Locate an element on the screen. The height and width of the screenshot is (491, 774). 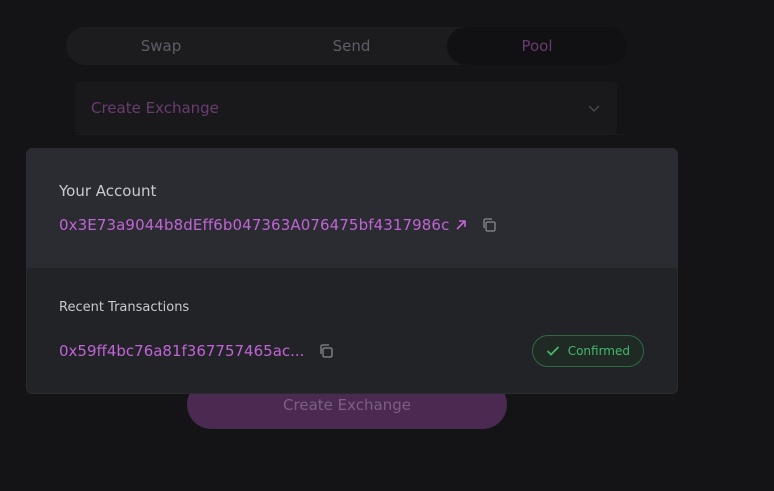
tab-bar: Swap Send Pool is located at coordinates (346, 46).